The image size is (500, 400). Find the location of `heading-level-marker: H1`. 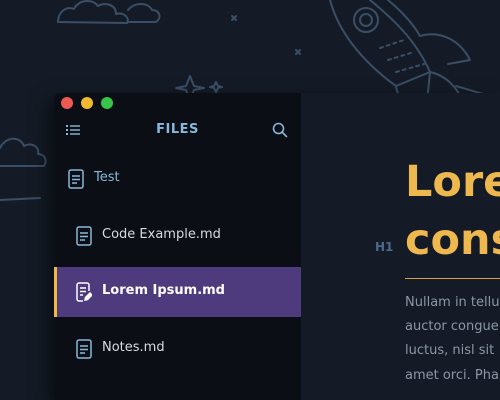

heading-level-marker: H1 is located at coordinates (384, 247).